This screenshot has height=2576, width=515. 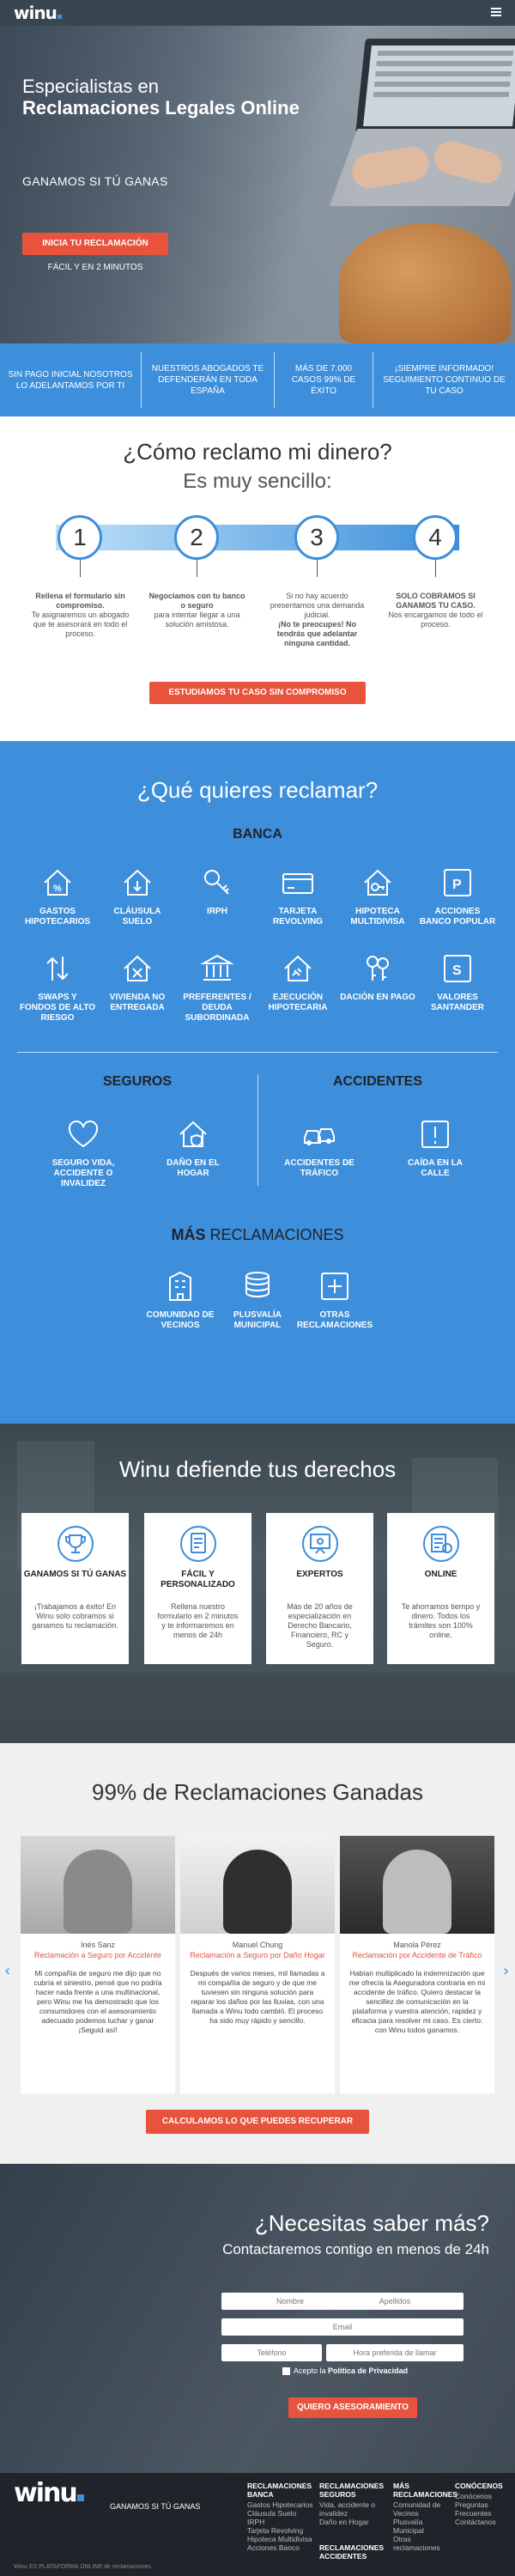 I want to click on footer-link: Daño en Hogar, so click(x=352, y=2522).